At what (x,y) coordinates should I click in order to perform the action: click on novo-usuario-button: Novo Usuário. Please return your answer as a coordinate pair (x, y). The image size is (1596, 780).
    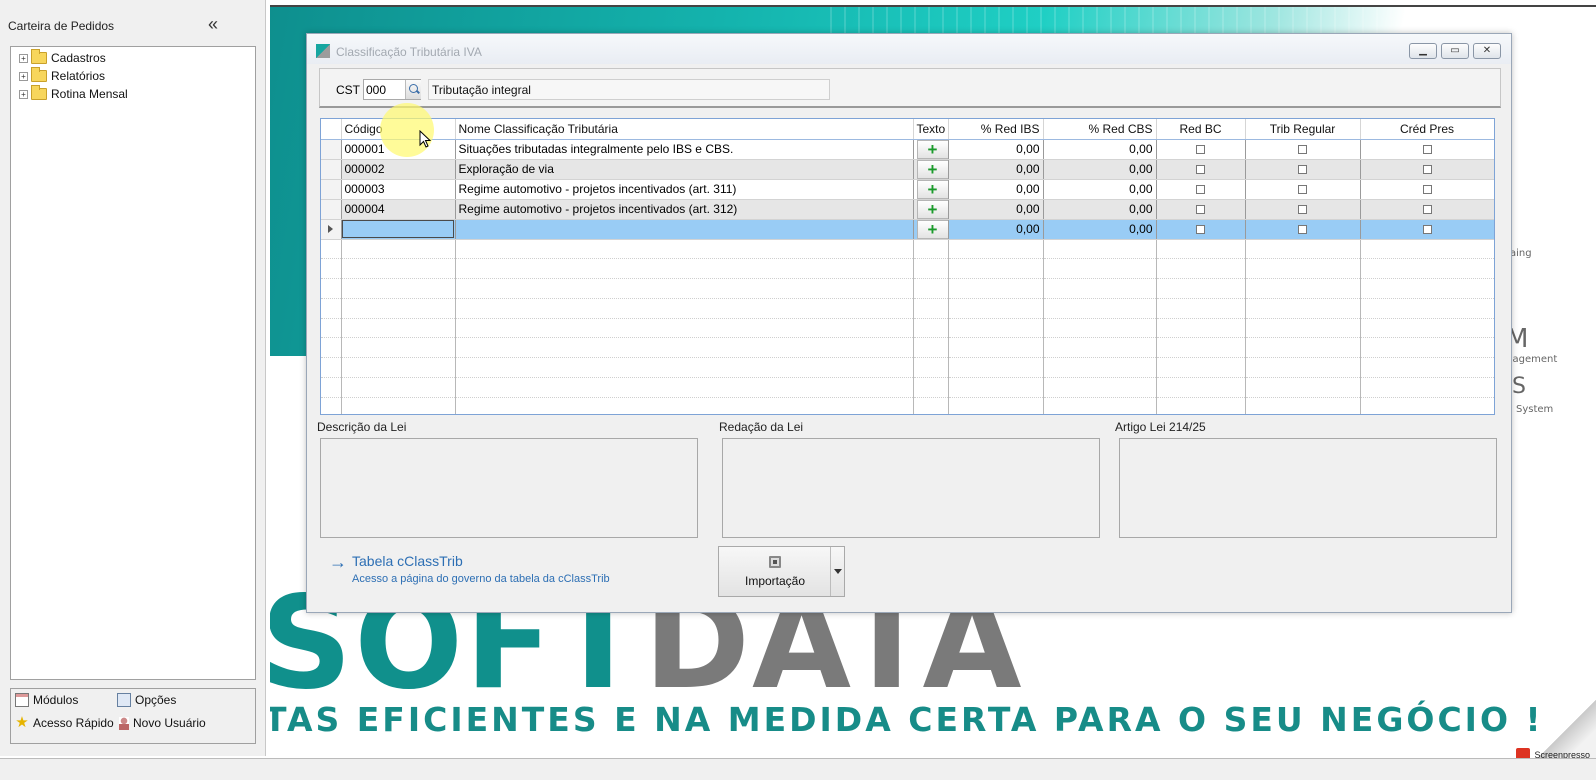
    Looking at the image, I should click on (162, 723).